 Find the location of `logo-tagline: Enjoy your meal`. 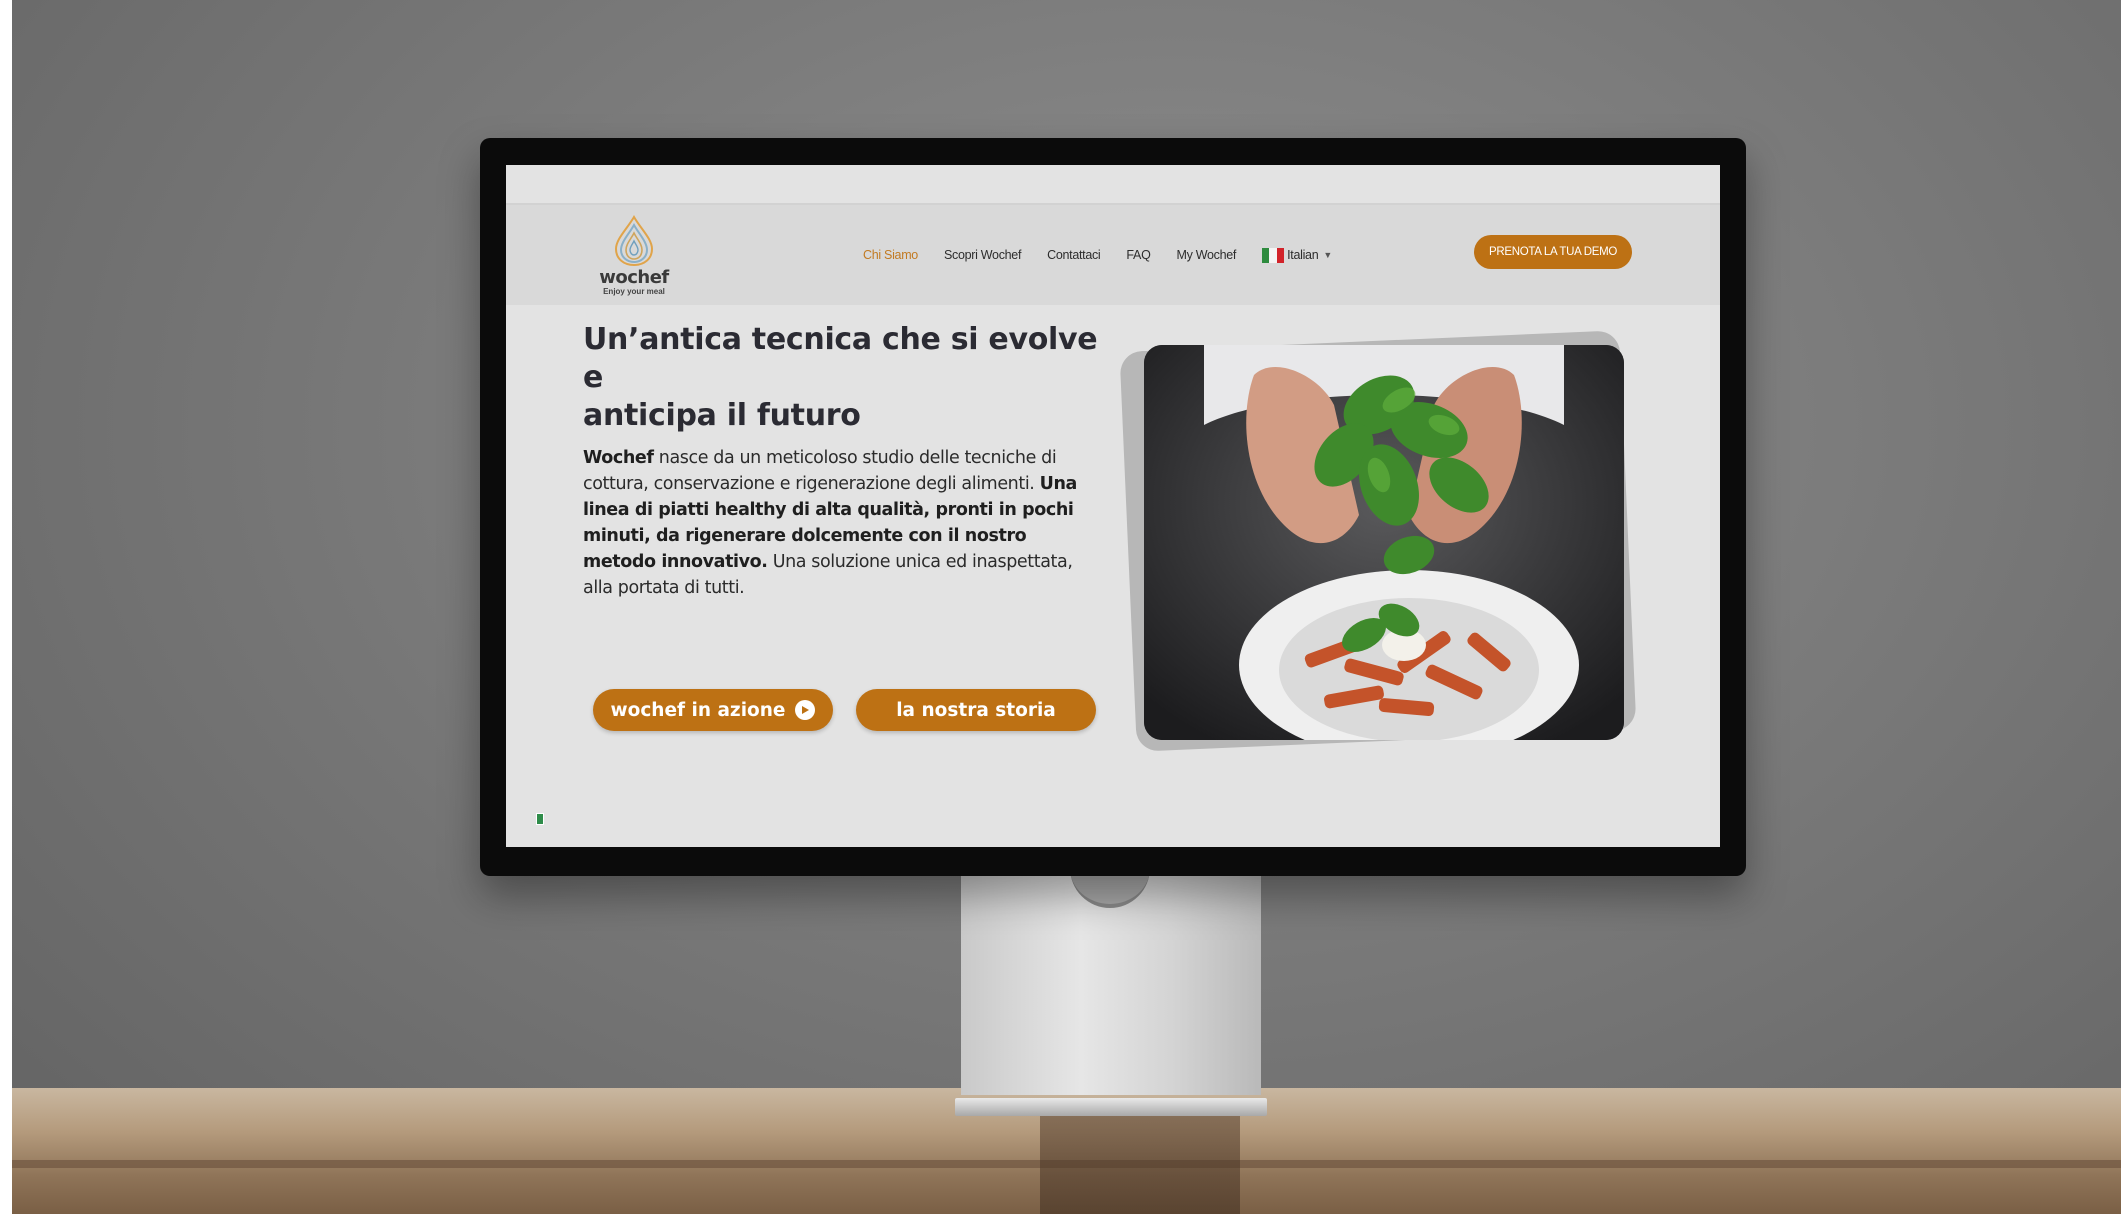

logo-tagline: Enjoy your meal is located at coordinates (634, 291).